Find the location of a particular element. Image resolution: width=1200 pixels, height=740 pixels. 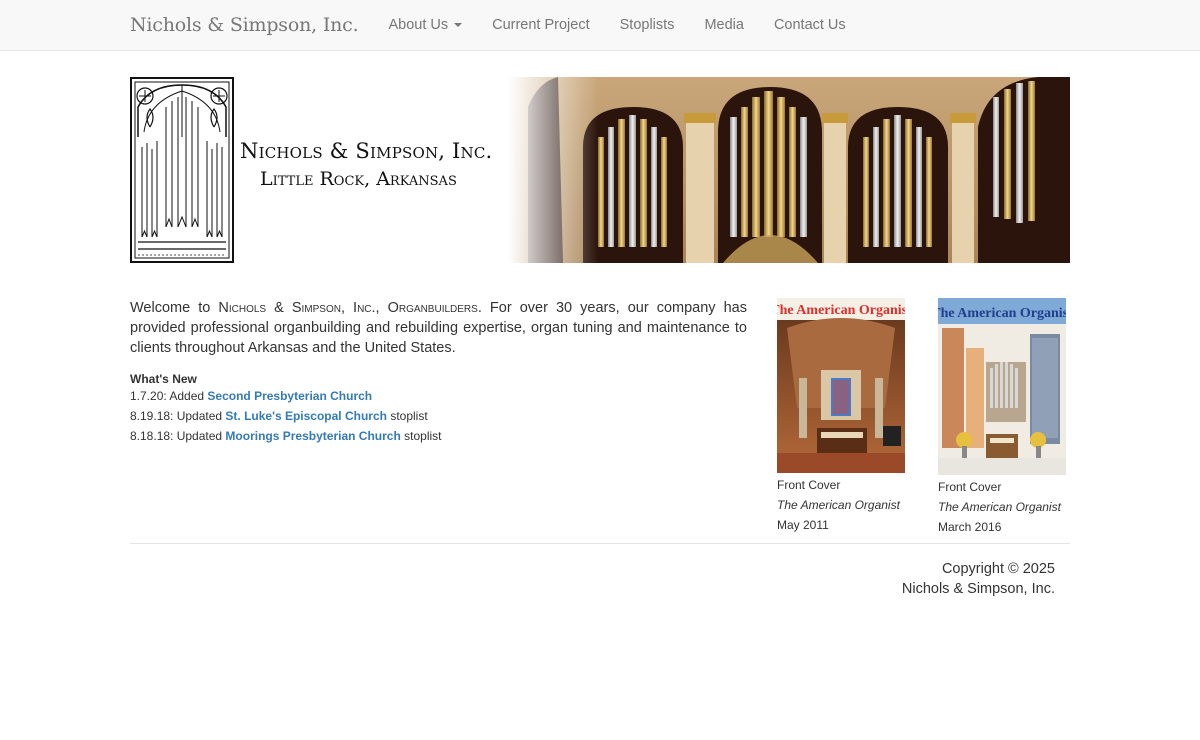

cover-image-march-2016: The American Organist is located at coordinates (1002, 386).